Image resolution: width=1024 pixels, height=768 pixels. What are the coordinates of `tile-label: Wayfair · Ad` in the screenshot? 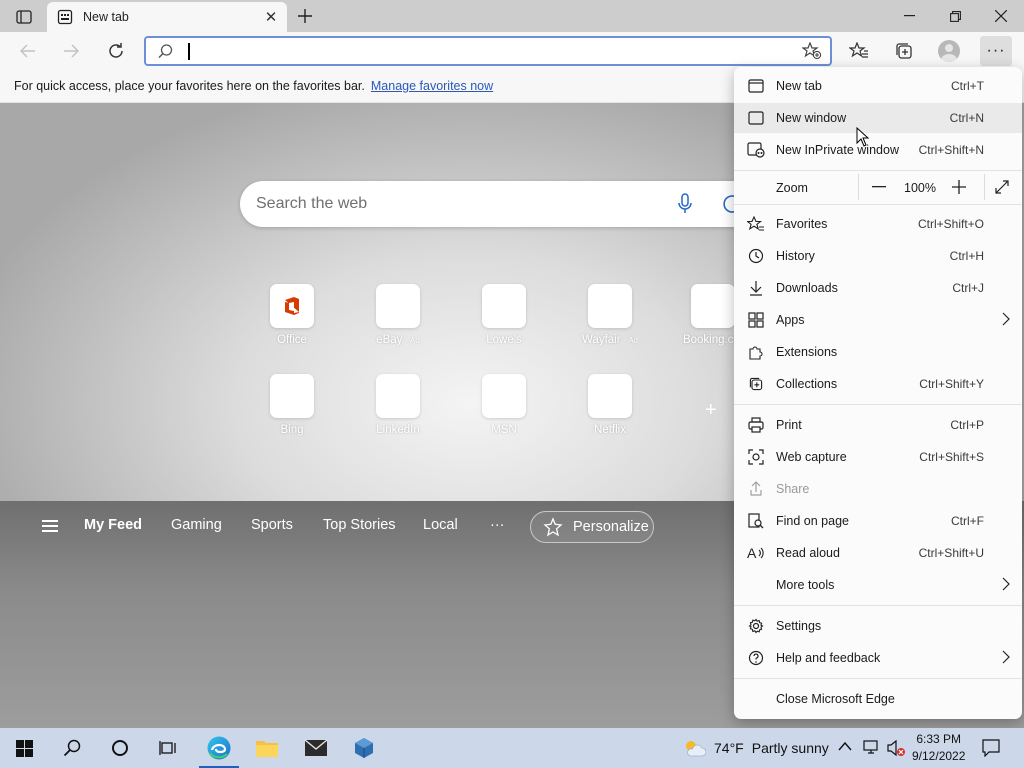 It's located at (610, 340).